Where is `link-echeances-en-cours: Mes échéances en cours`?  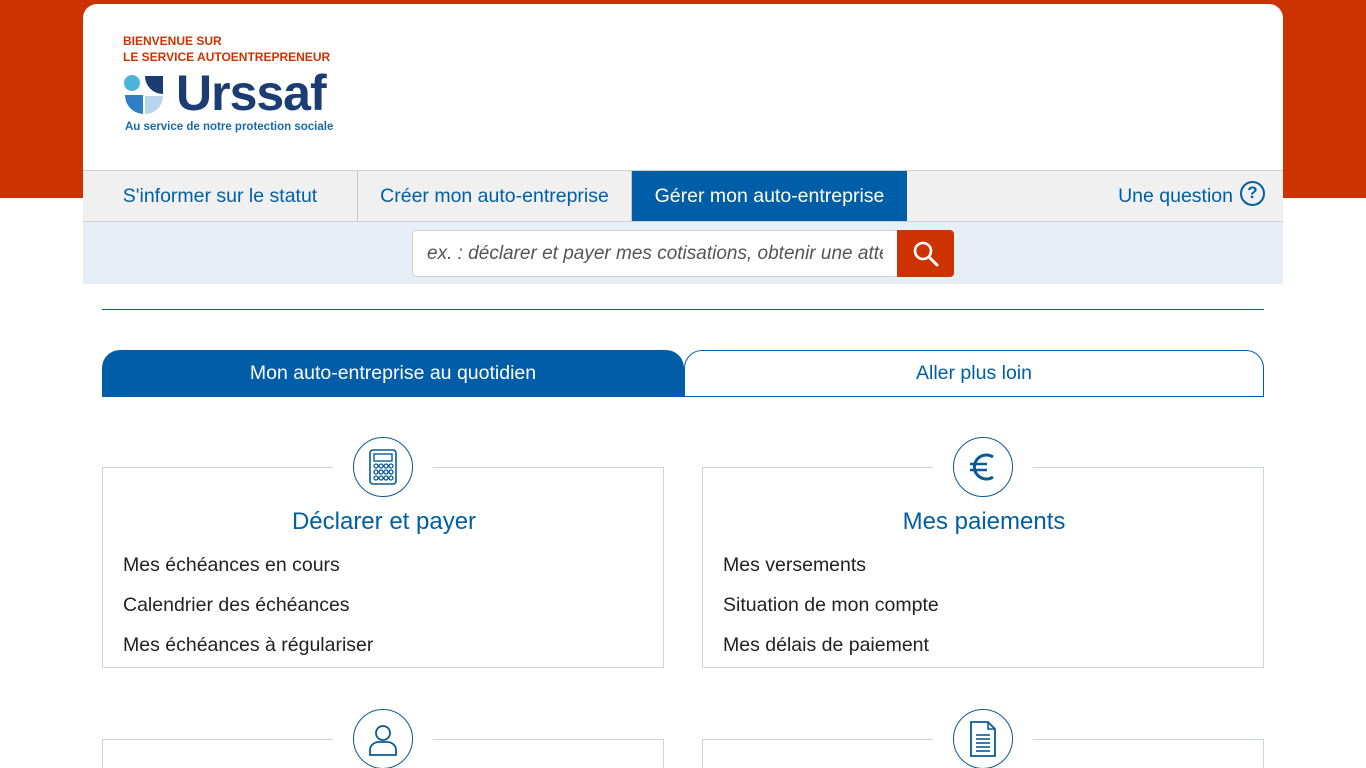 link-echeances-en-cours: Mes échéances en cours is located at coordinates (231, 565).